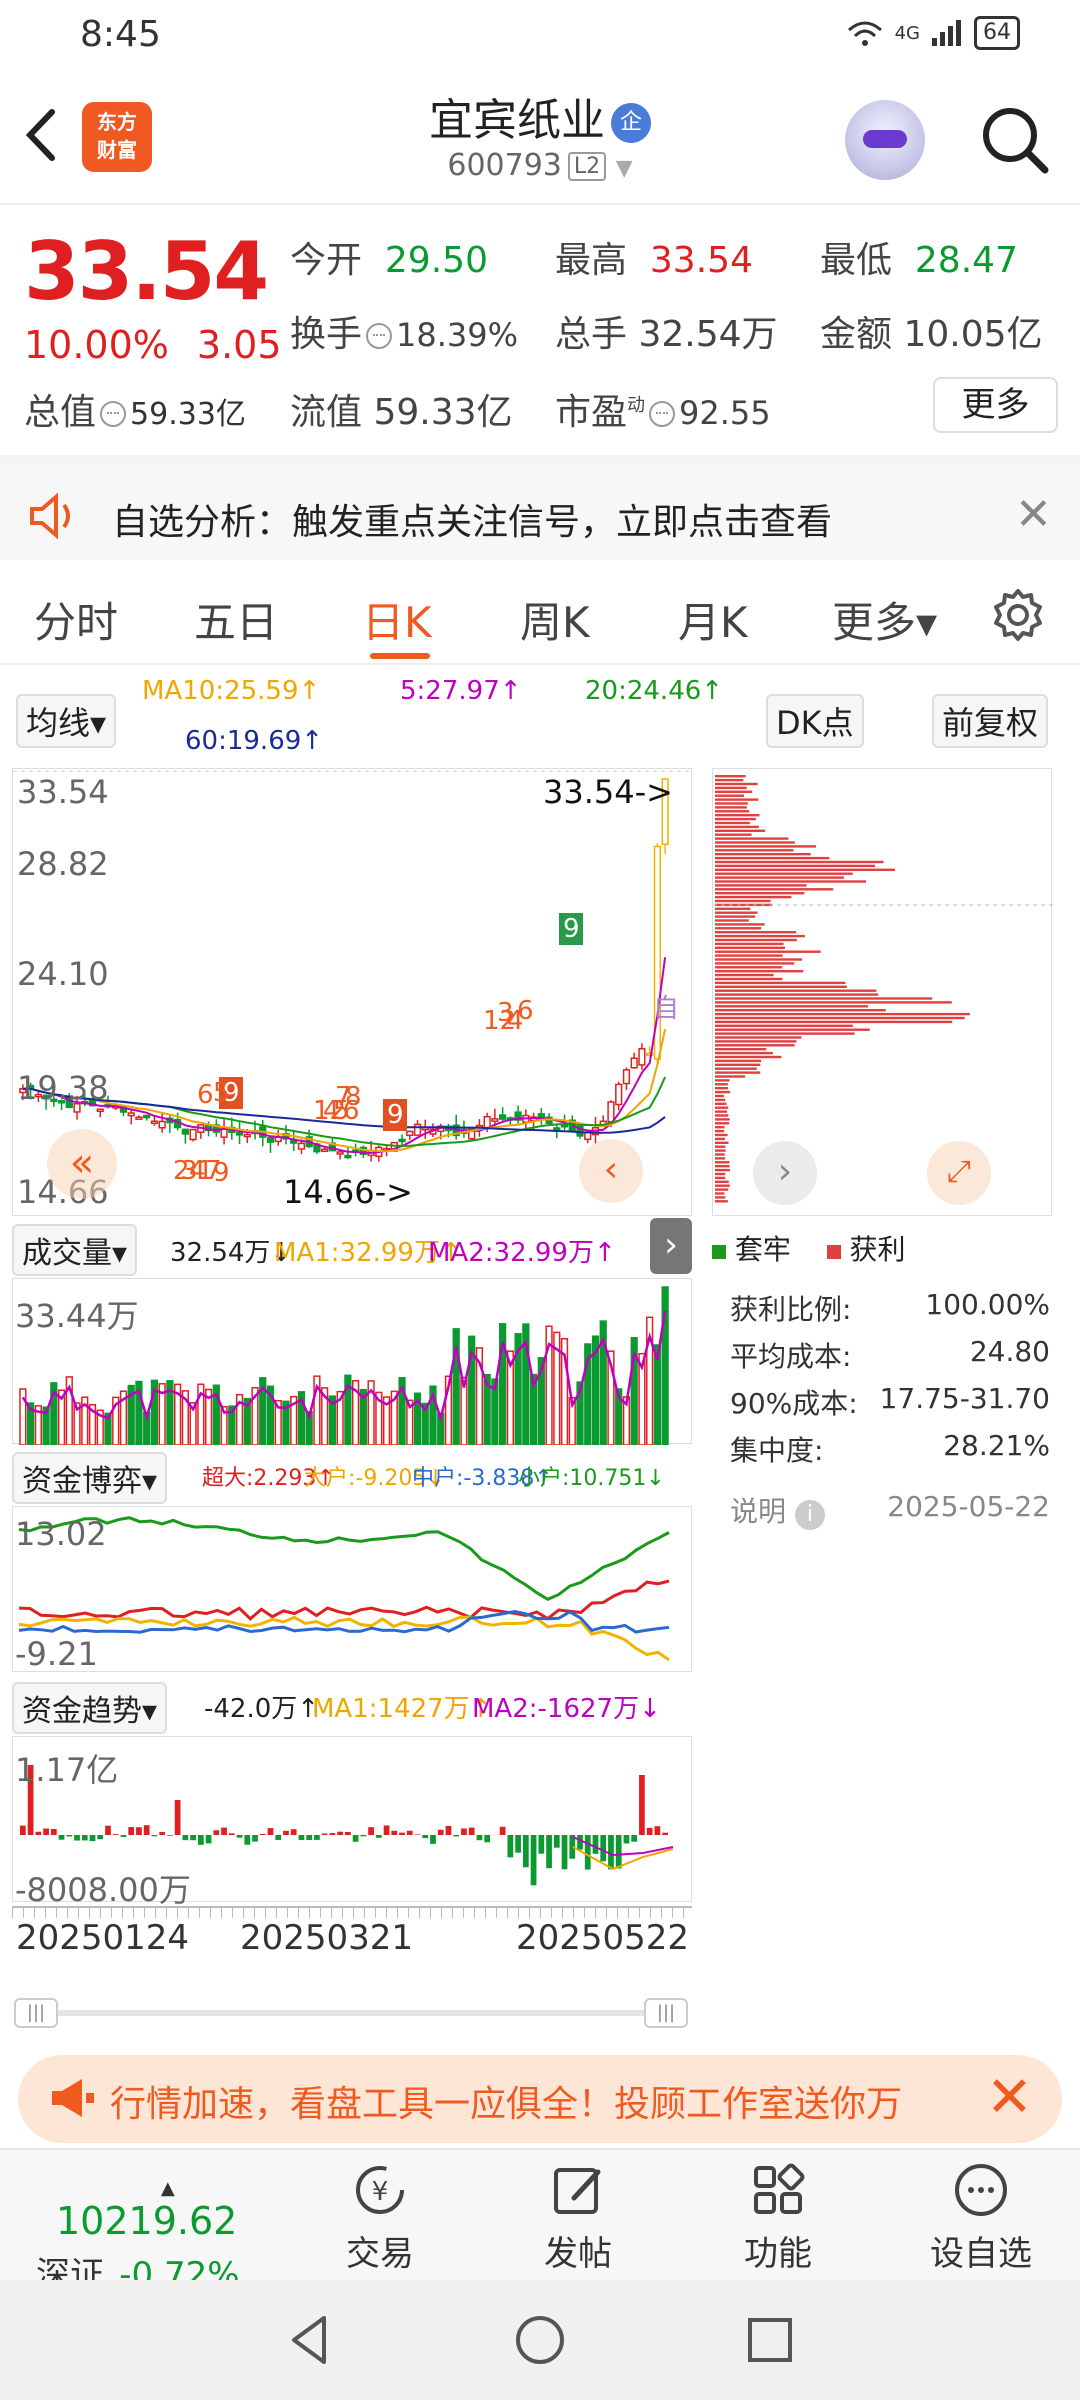 This screenshot has width=1080, height=2400. I want to click on edit-icon, so click(577, 2191).